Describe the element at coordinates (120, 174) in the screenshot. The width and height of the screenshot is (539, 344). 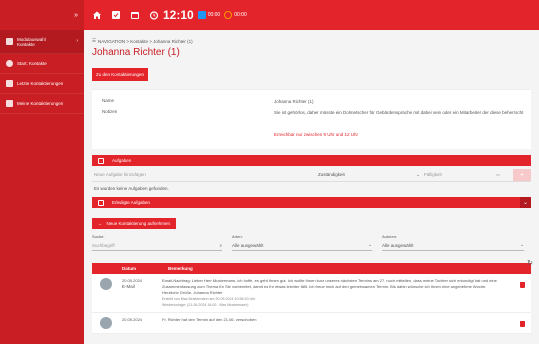
I see `task-input: Neue Aufgabe hinzufügen` at that location.